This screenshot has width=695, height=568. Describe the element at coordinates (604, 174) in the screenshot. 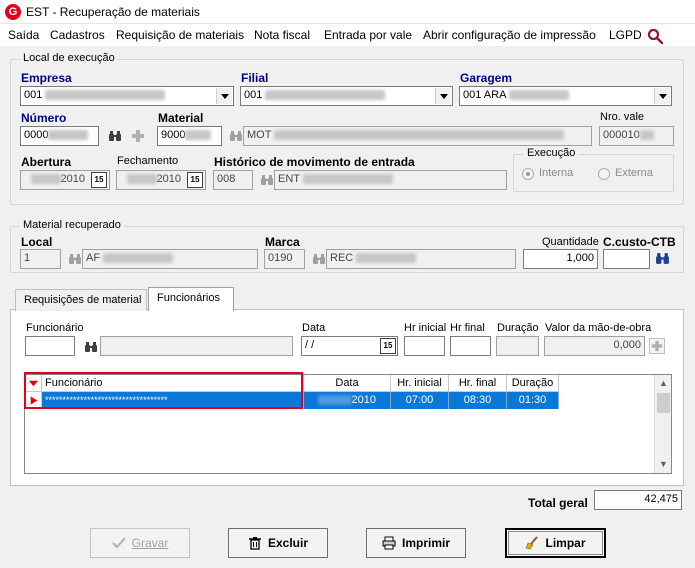

I see `radio-externa` at that location.